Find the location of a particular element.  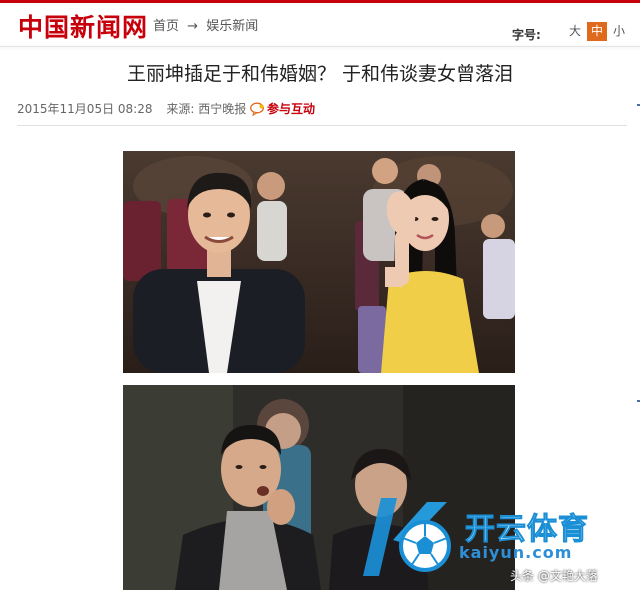

header-accent-line is located at coordinates (320, 1).